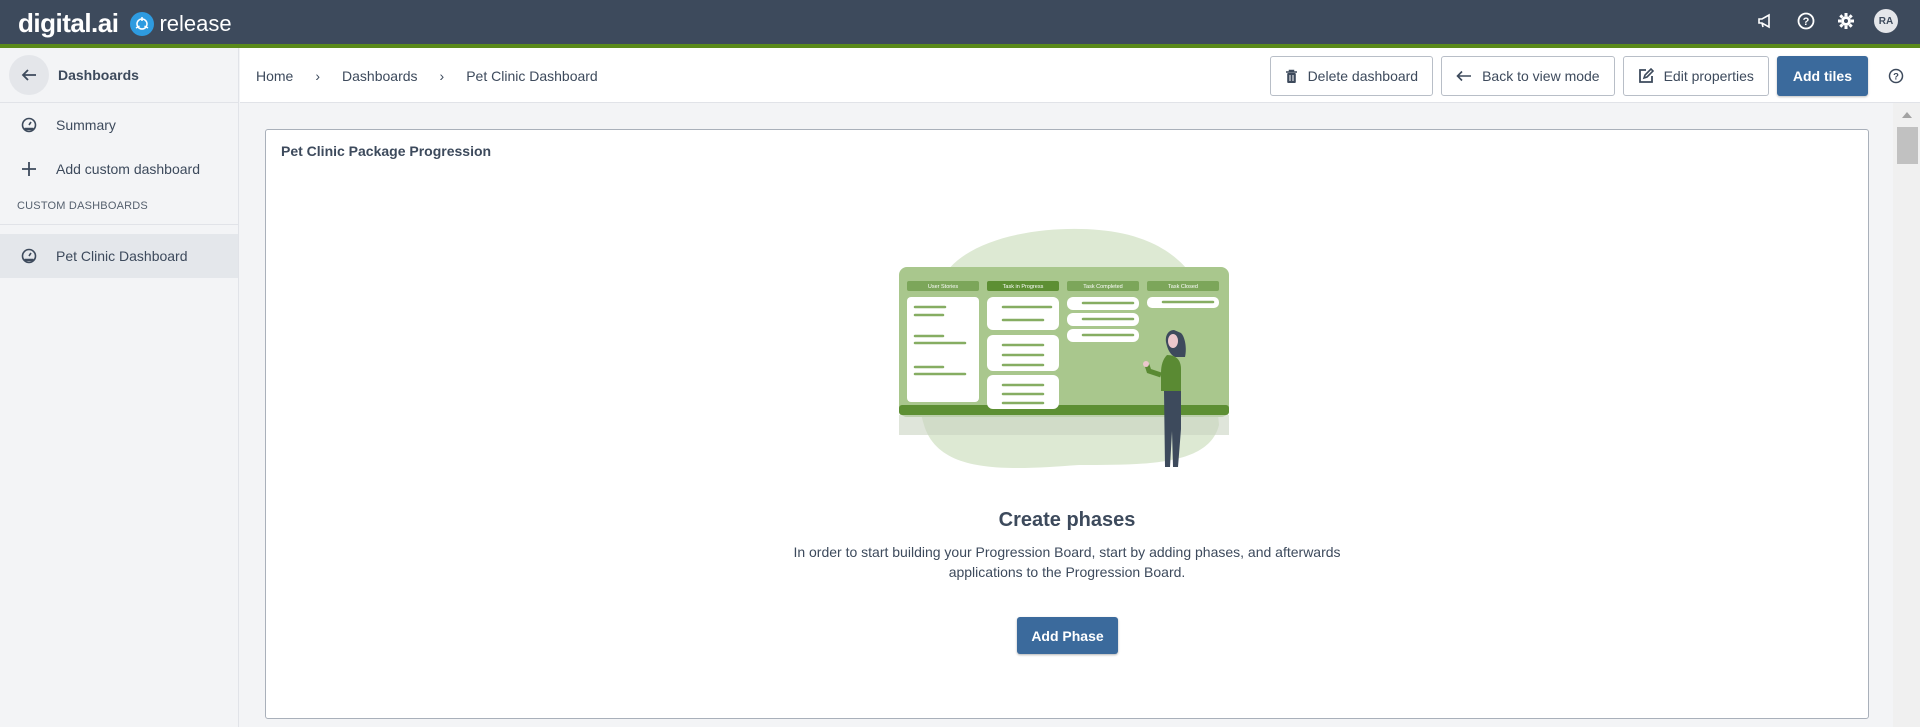 The width and height of the screenshot is (1920, 727). Describe the element at coordinates (960, 22) in the screenshot. I see `top-navigation-bar: digital.ai release ? RA` at that location.